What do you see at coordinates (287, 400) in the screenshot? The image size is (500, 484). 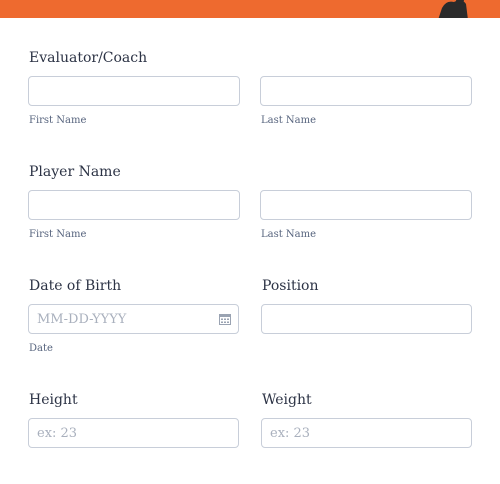 I see `weight-label: Weight` at bounding box center [287, 400].